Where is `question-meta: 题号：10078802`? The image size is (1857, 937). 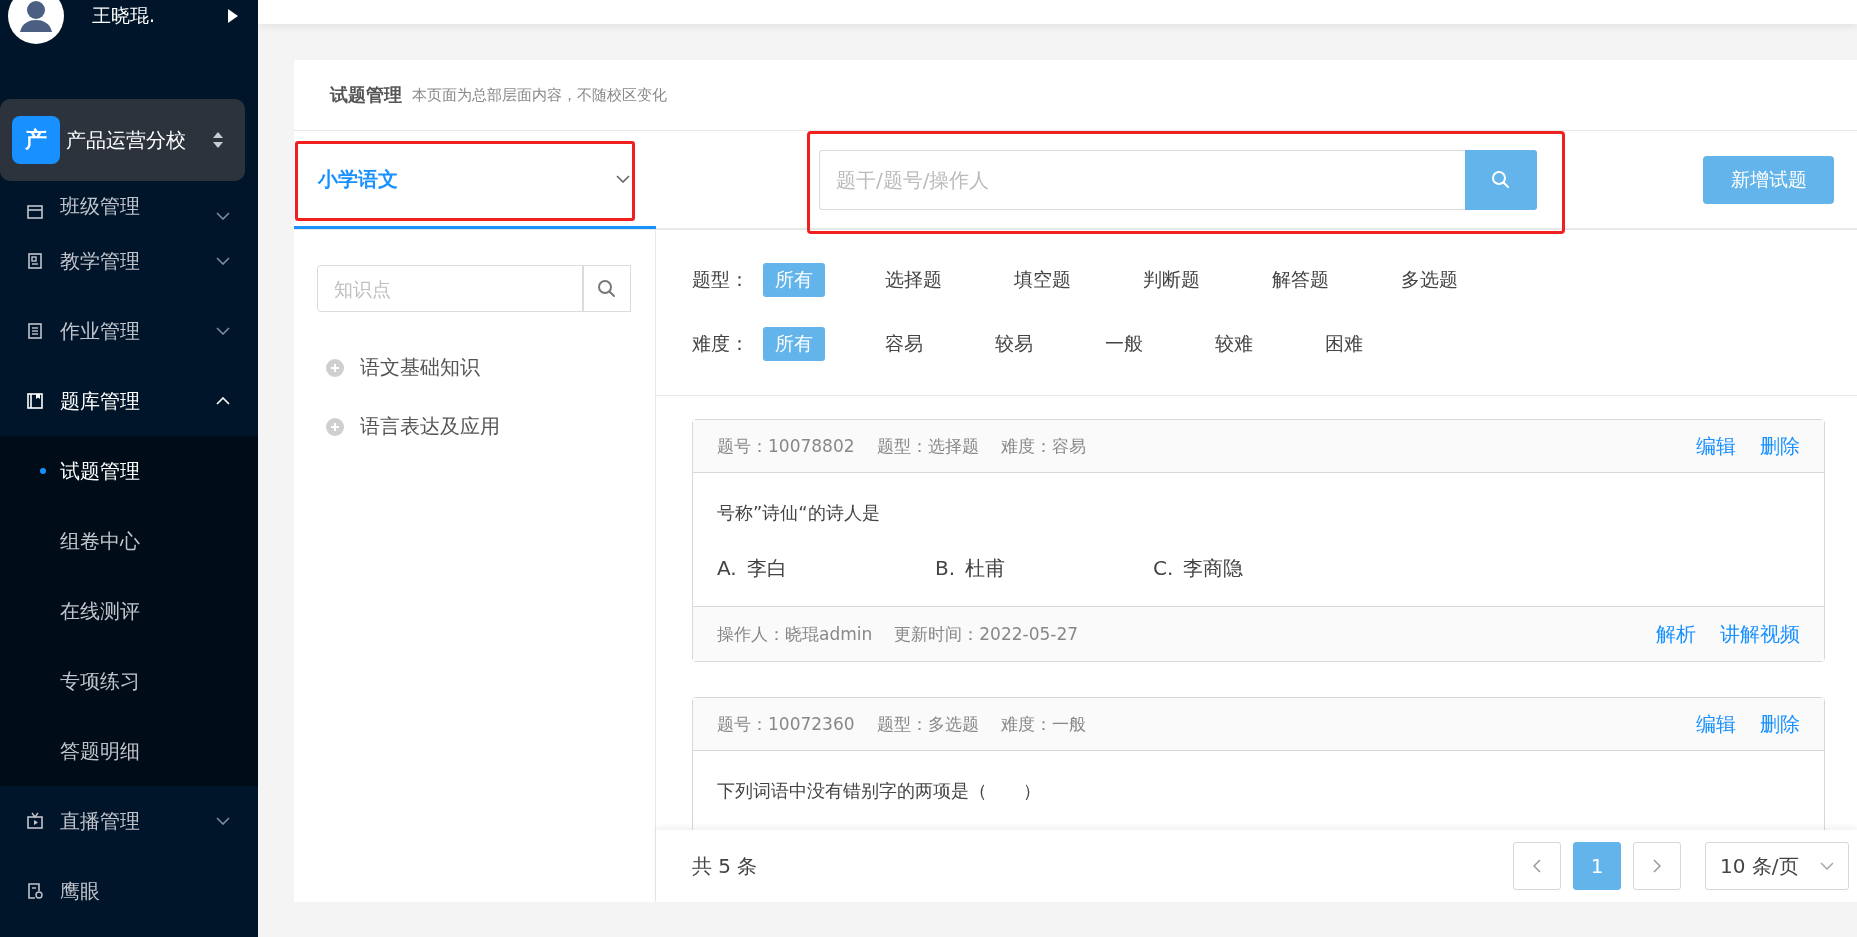
question-meta: 题号：10078802 is located at coordinates (786, 446).